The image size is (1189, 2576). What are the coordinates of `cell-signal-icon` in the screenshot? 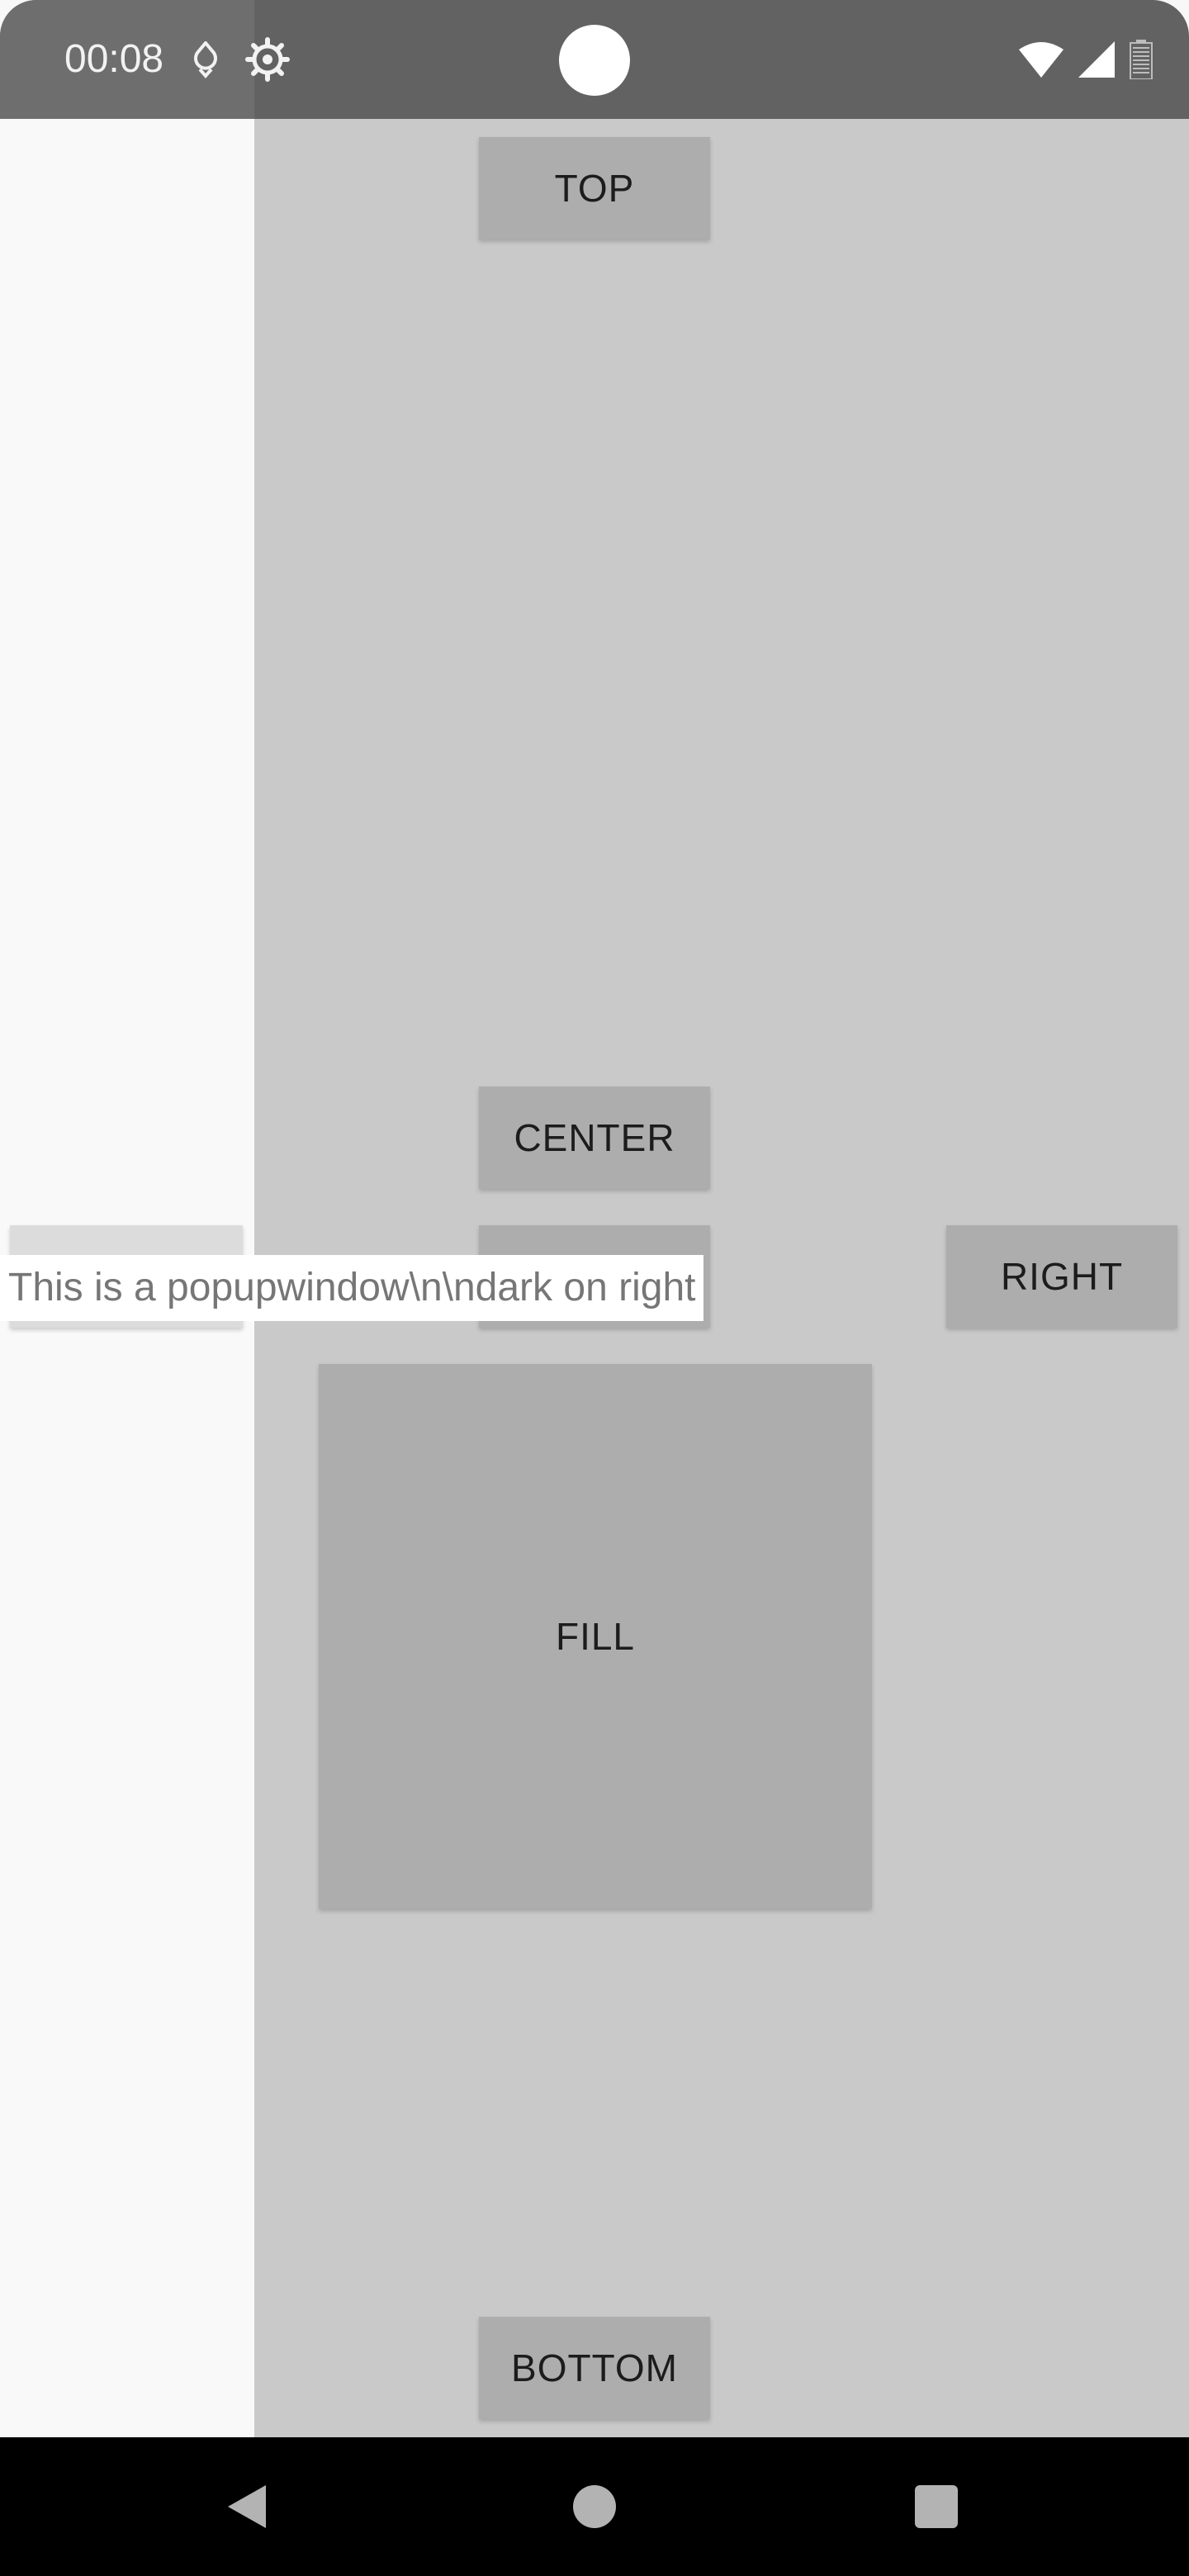 It's located at (1096, 59).